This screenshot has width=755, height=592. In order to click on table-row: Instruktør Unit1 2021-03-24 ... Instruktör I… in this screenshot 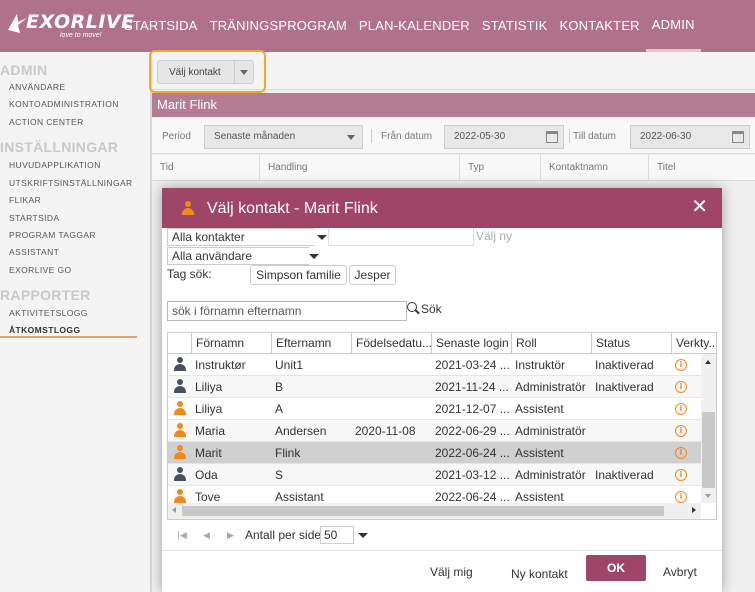, I will do `click(434, 365)`.